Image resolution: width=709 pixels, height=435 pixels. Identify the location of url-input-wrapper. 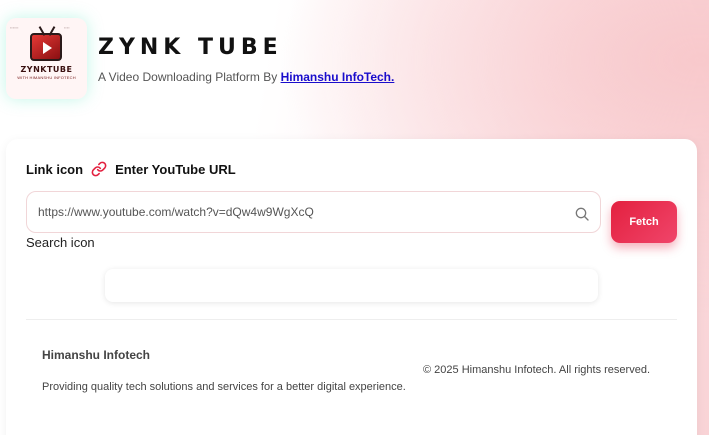
(313, 212).